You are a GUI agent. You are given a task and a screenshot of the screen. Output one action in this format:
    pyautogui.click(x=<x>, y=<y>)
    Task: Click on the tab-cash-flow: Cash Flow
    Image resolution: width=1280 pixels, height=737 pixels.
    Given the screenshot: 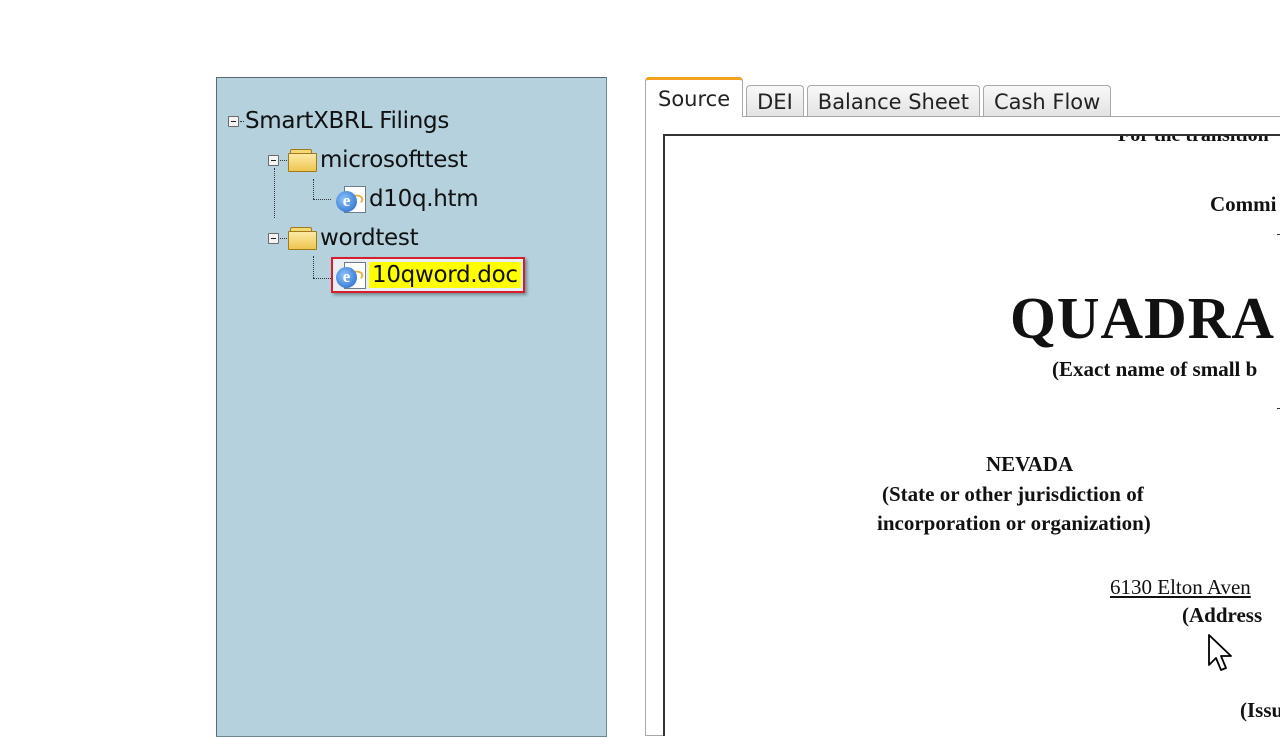 What is the action you would take?
    pyautogui.click(x=1047, y=101)
    